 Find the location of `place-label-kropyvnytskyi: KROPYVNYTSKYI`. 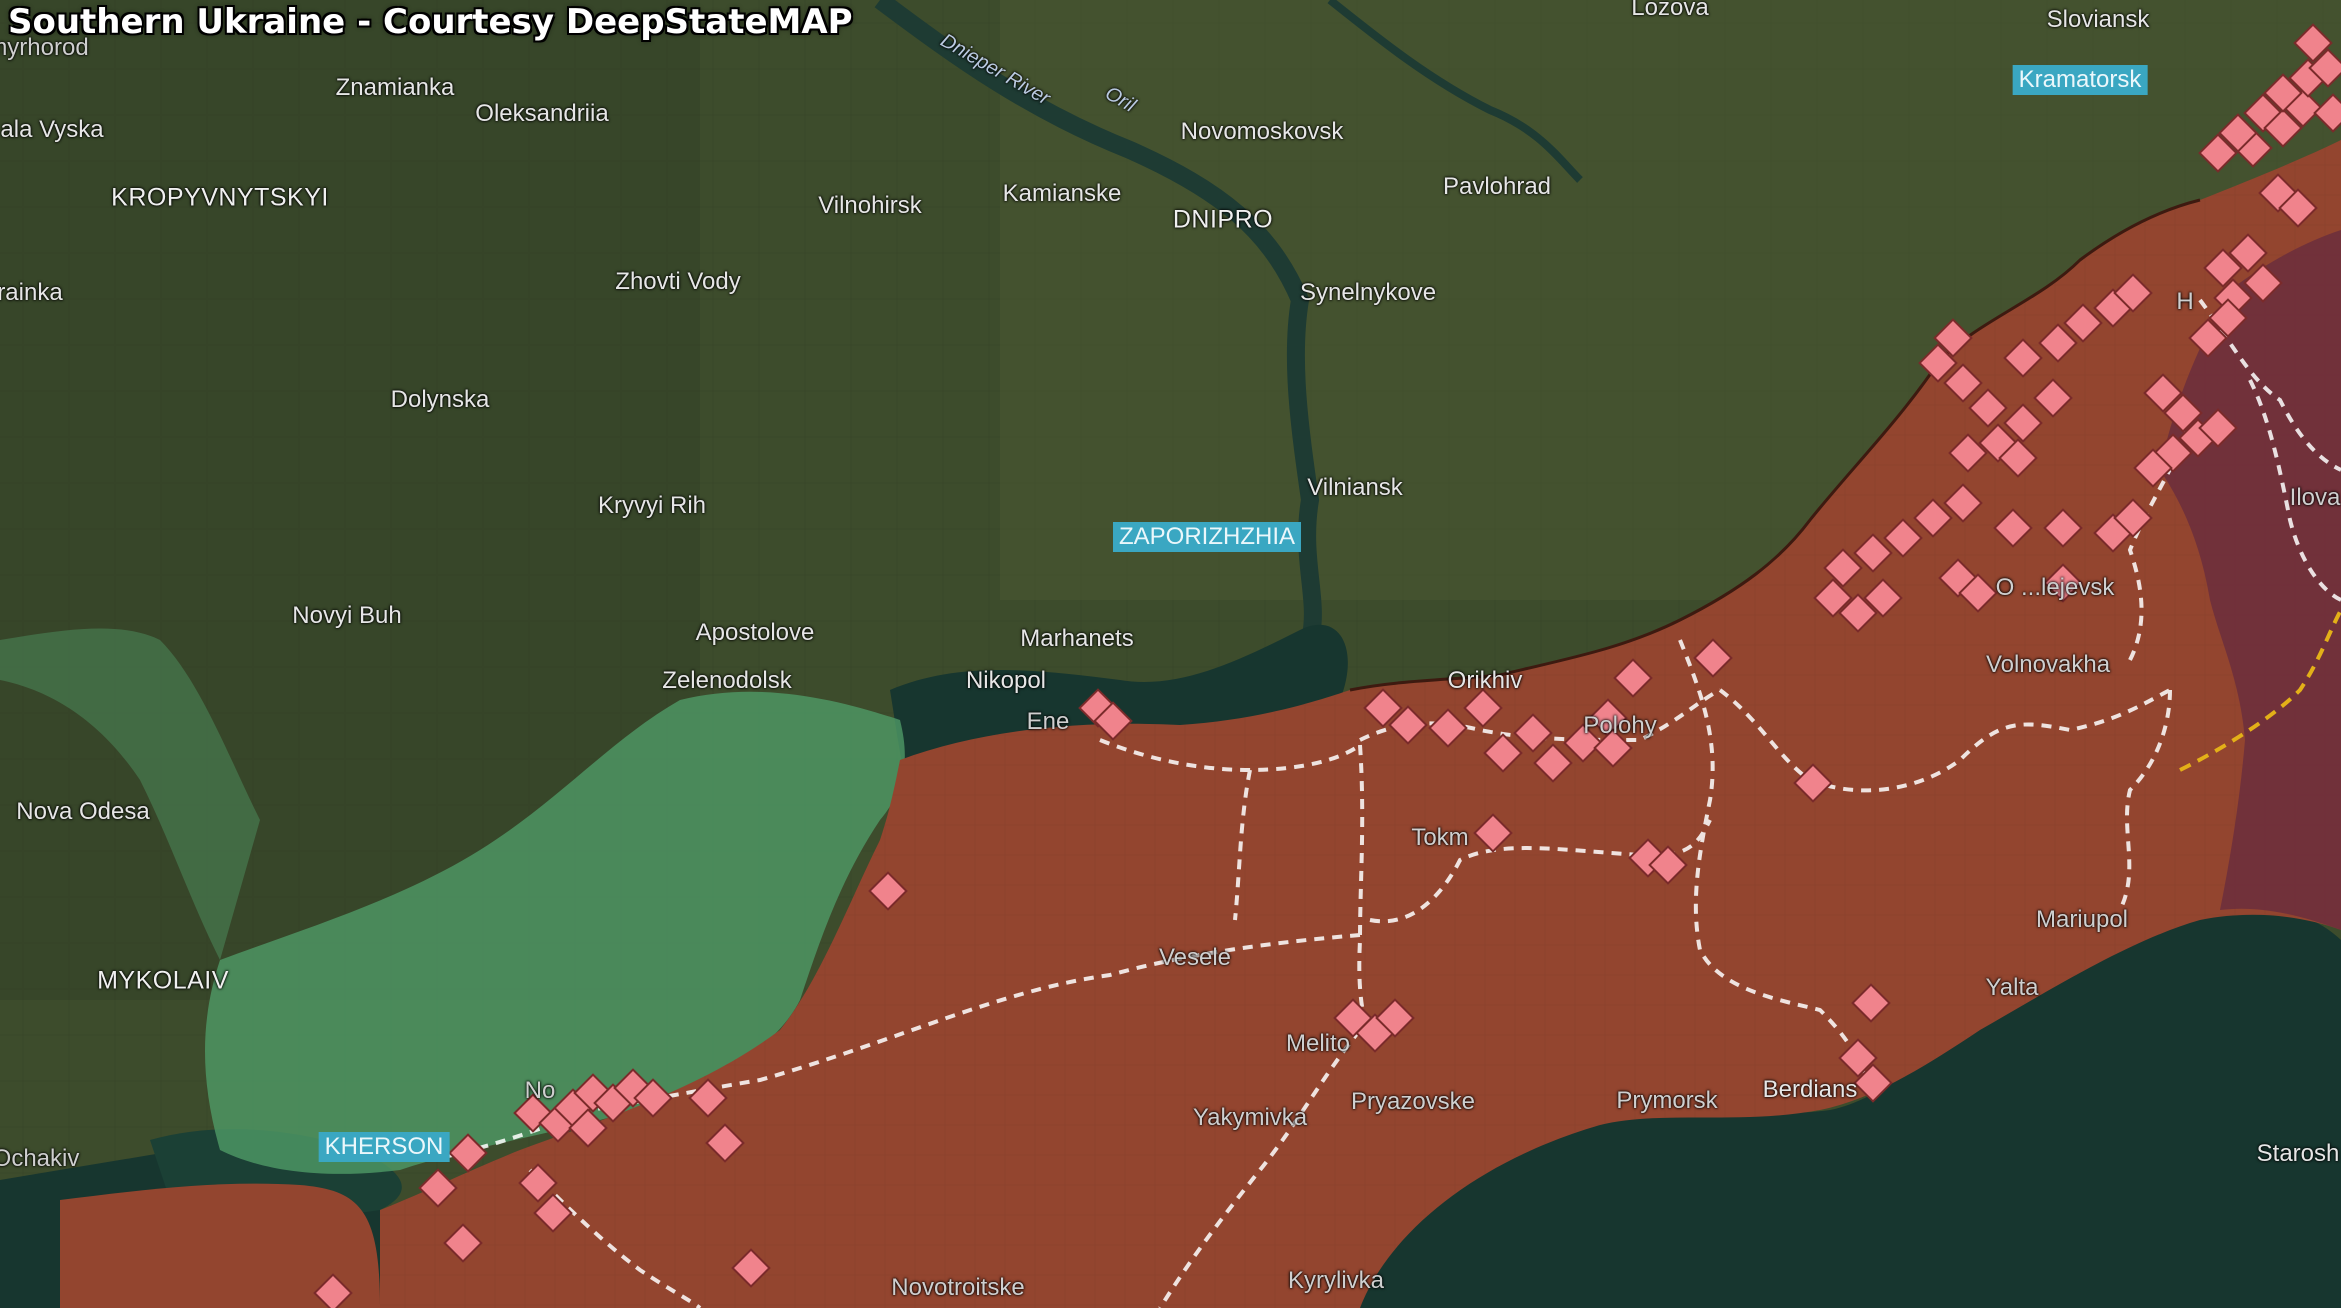

place-label-kropyvnytskyi: KROPYVNYTSKYI is located at coordinates (220, 197).